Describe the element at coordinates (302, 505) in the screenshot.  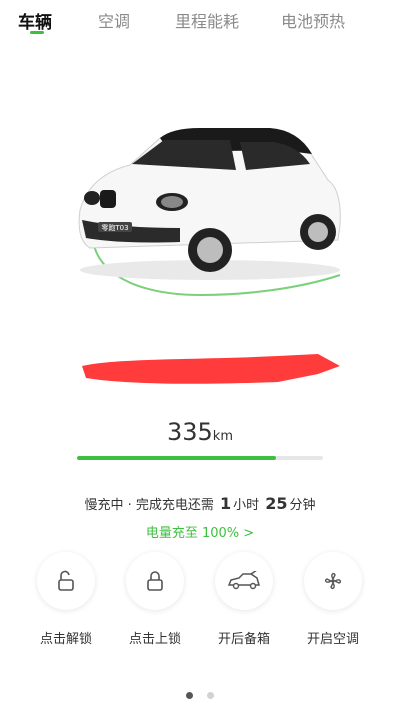
I see `charging-minutes-unit: 分钟` at that location.